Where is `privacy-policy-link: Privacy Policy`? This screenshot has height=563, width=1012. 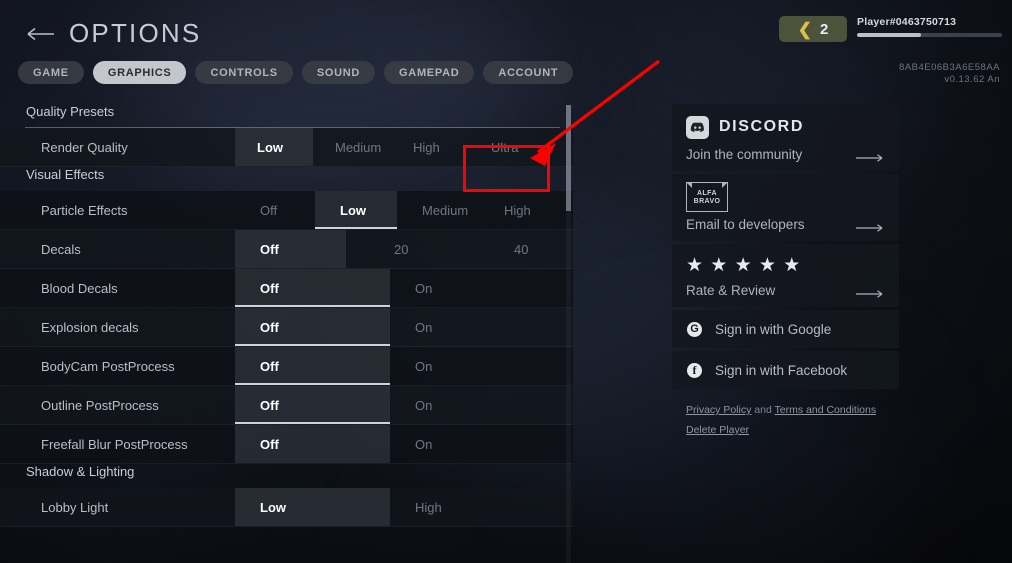
privacy-policy-link: Privacy Policy is located at coordinates (718, 410).